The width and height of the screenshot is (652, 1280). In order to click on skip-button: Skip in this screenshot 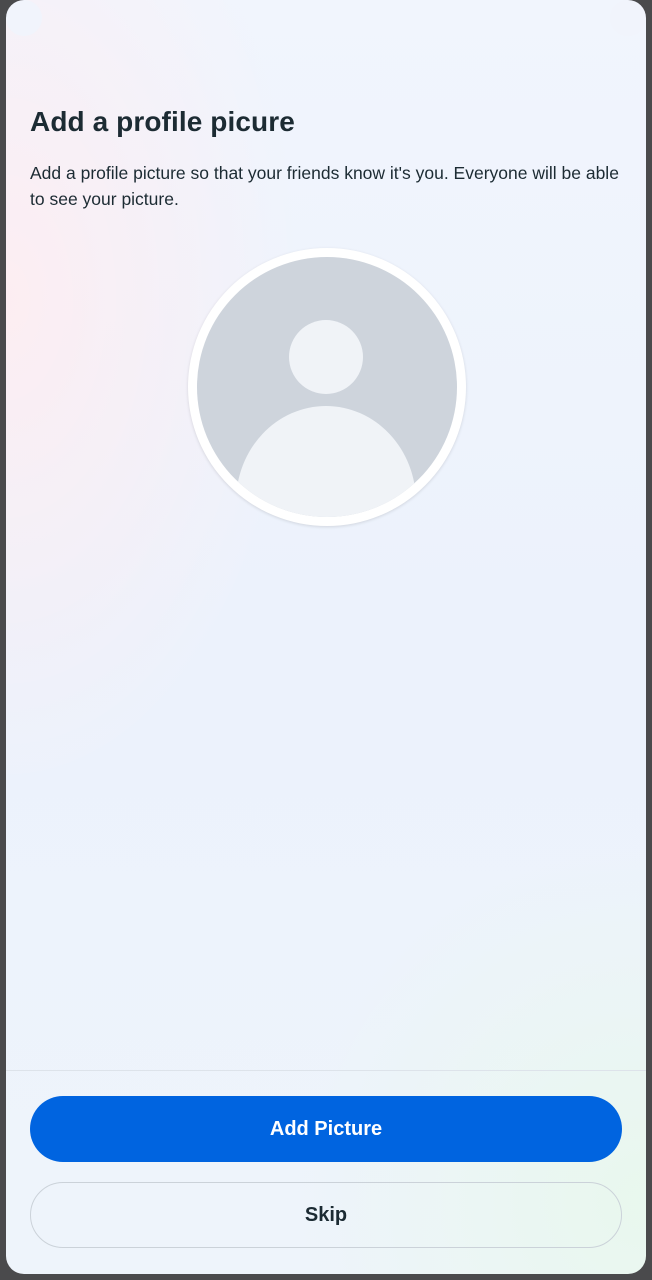, I will do `click(326, 1215)`.